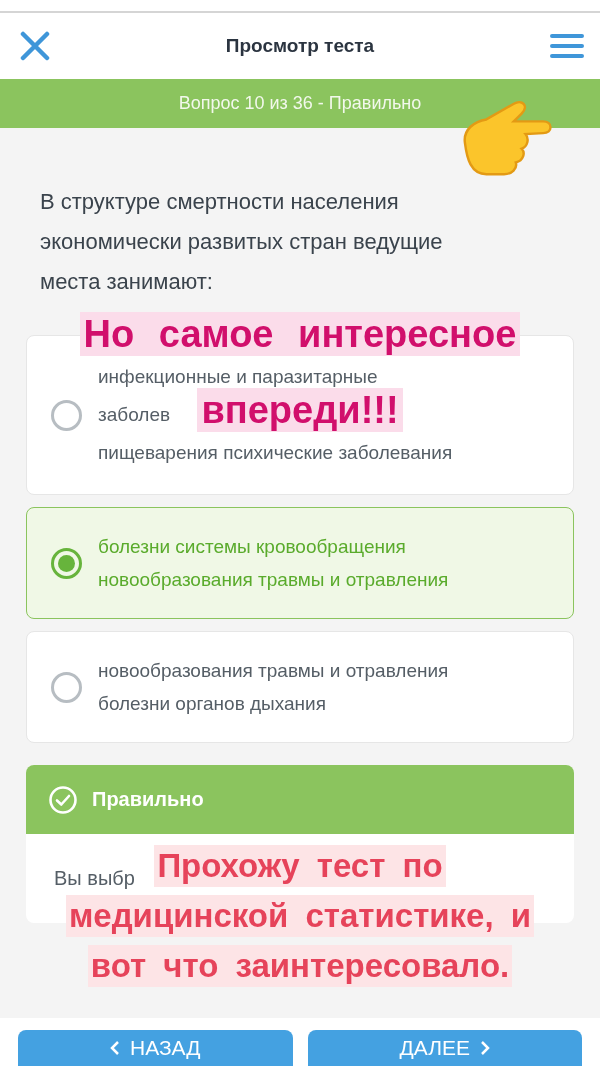 The height and width of the screenshot is (1066, 600). What do you see at coordinates (114, 1048) in the screenshot?
I see `chevron-left-icon` at bounding box center [114, 1048].